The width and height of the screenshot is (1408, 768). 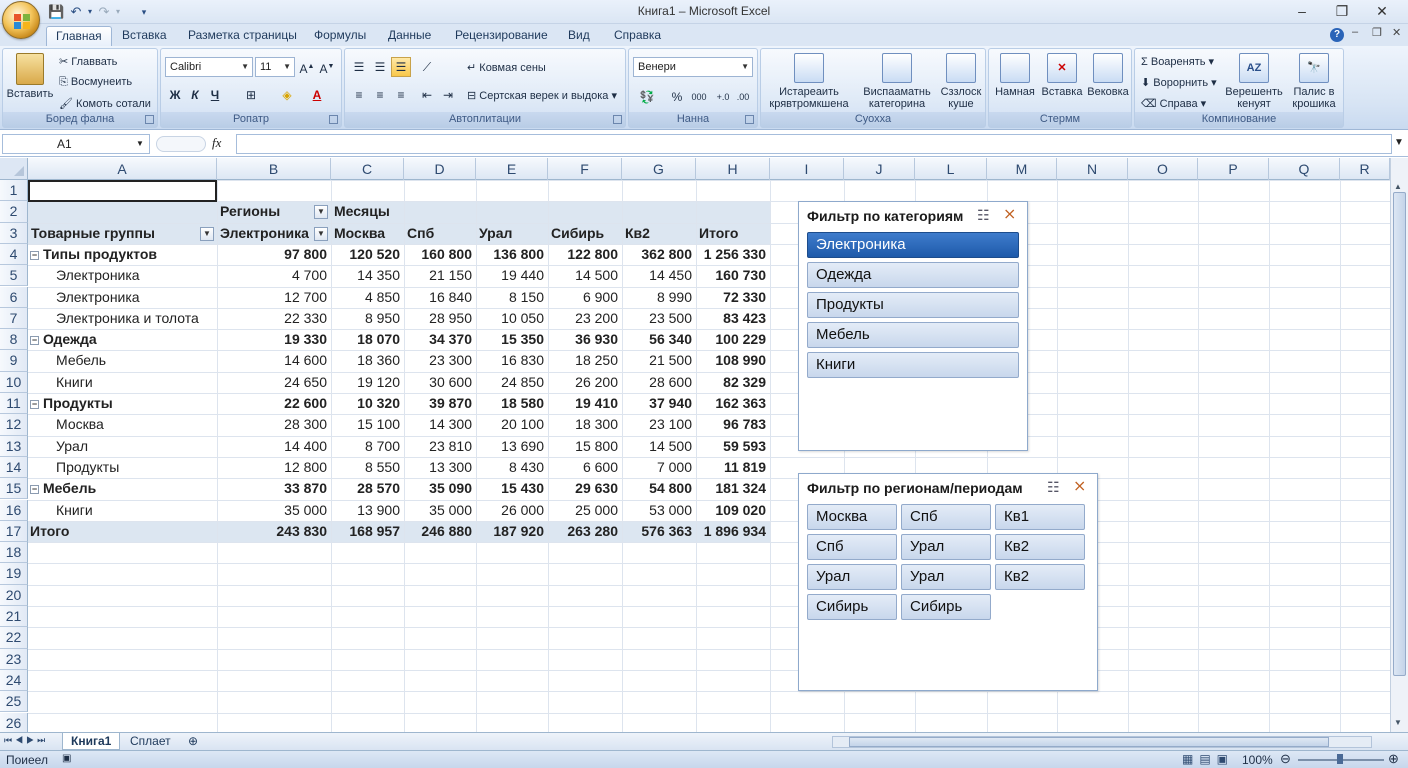 I want to click on pivot-value: 7 000, so click(x=657, y=467).